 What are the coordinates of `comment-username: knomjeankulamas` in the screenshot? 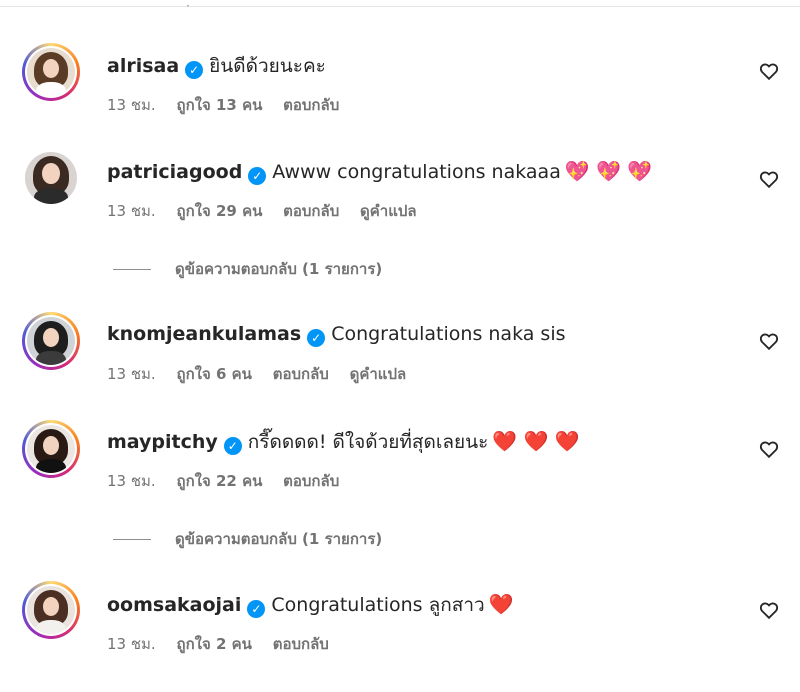 It's located at (204, 334).